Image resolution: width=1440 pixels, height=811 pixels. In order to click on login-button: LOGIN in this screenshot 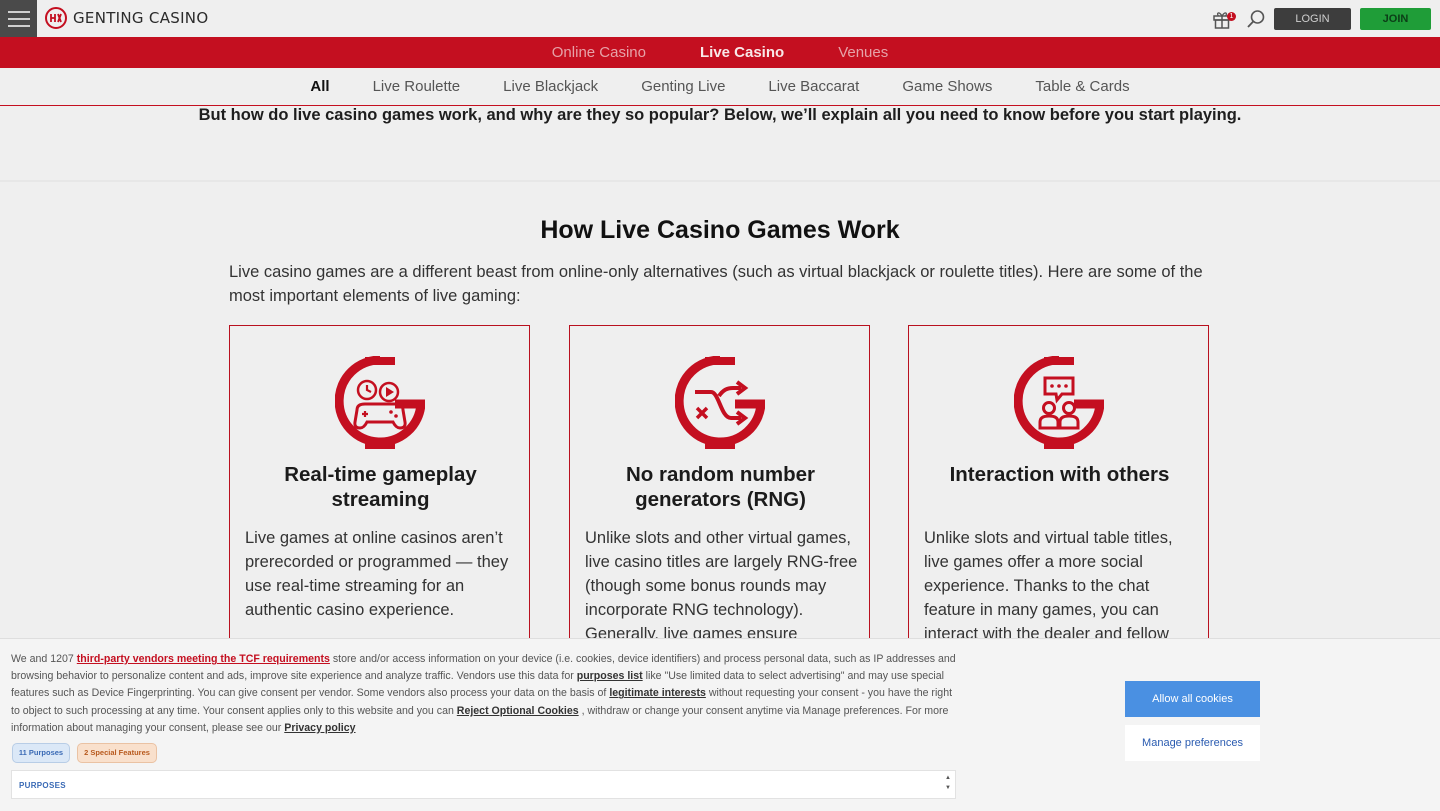, I will do `click(1312, 19)`.